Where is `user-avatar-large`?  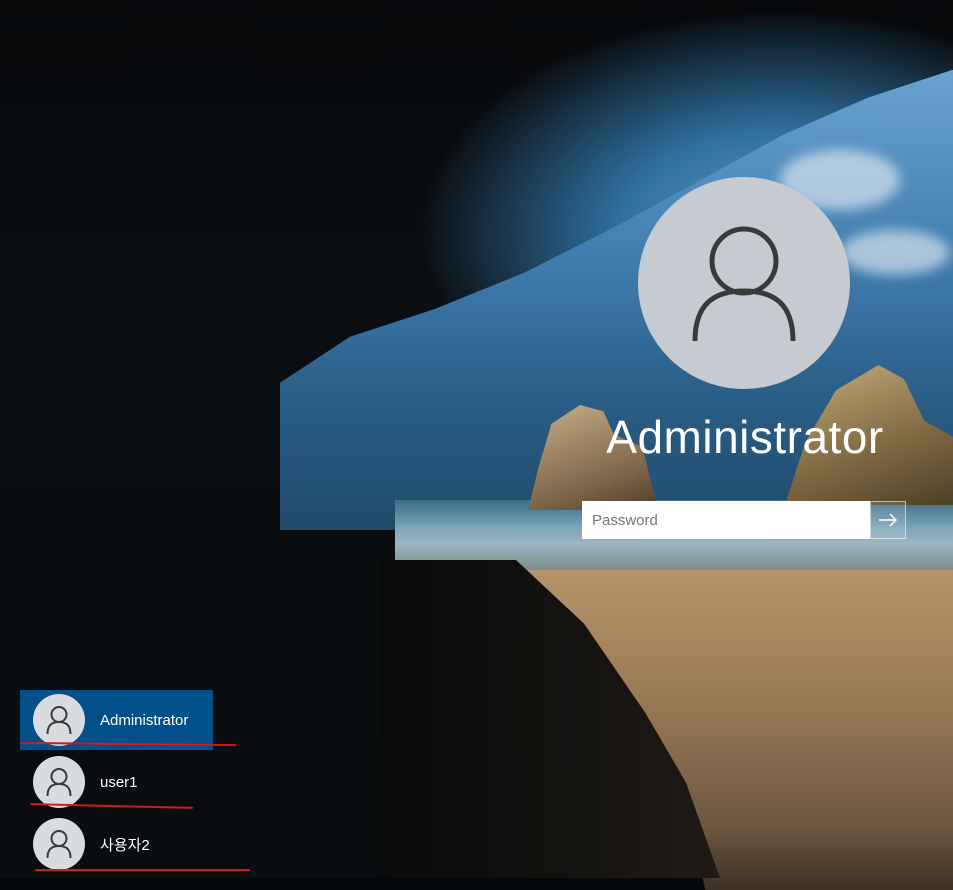 user-avatar-large is located at coordinates (744, 283).